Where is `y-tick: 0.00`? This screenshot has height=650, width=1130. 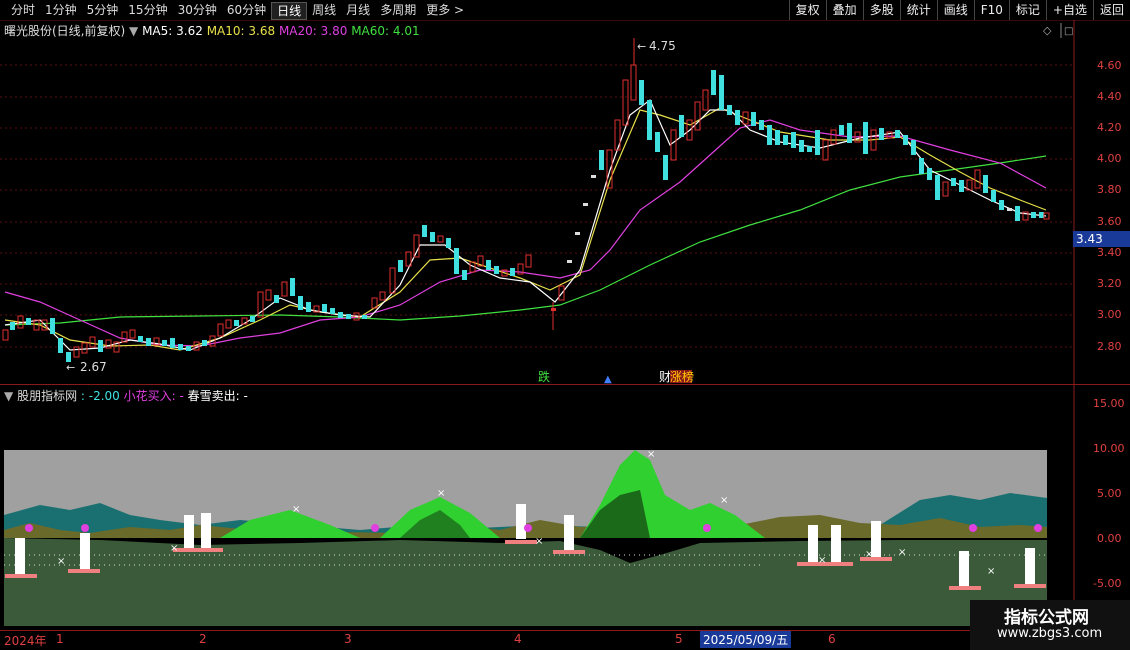
y-tick: 0.00 is located at coordinates (1109, 538).